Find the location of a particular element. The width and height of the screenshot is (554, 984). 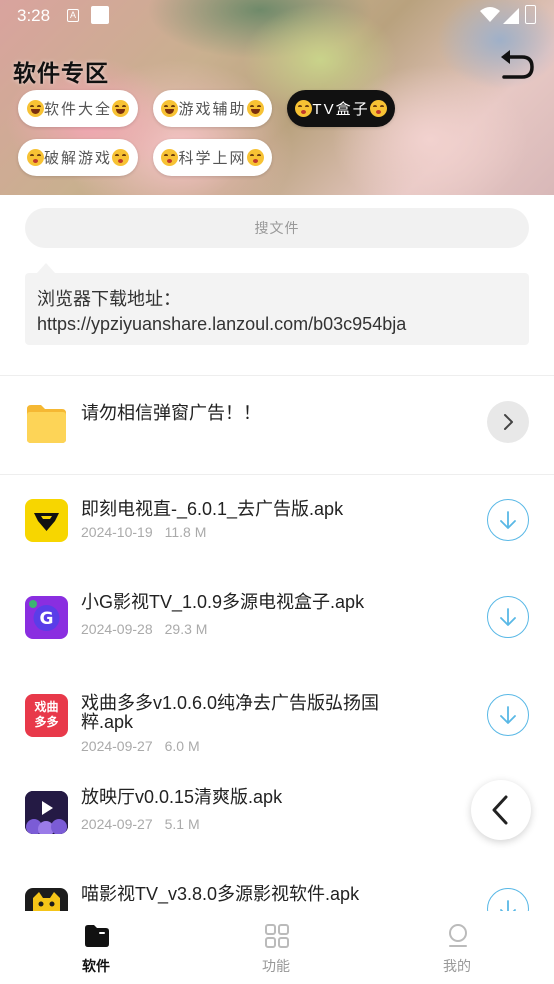

chip-label: 科学上网 is located at coordinates (212, 158).